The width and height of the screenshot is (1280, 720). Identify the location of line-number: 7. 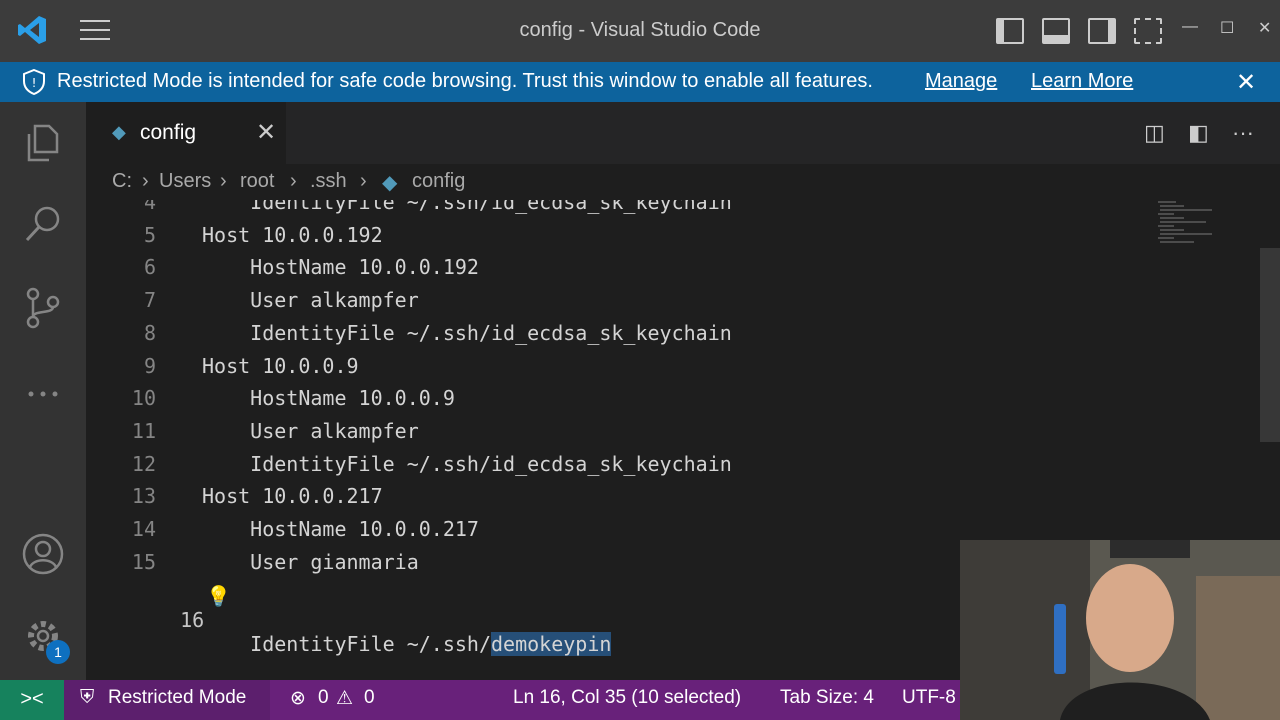
(149, 300).